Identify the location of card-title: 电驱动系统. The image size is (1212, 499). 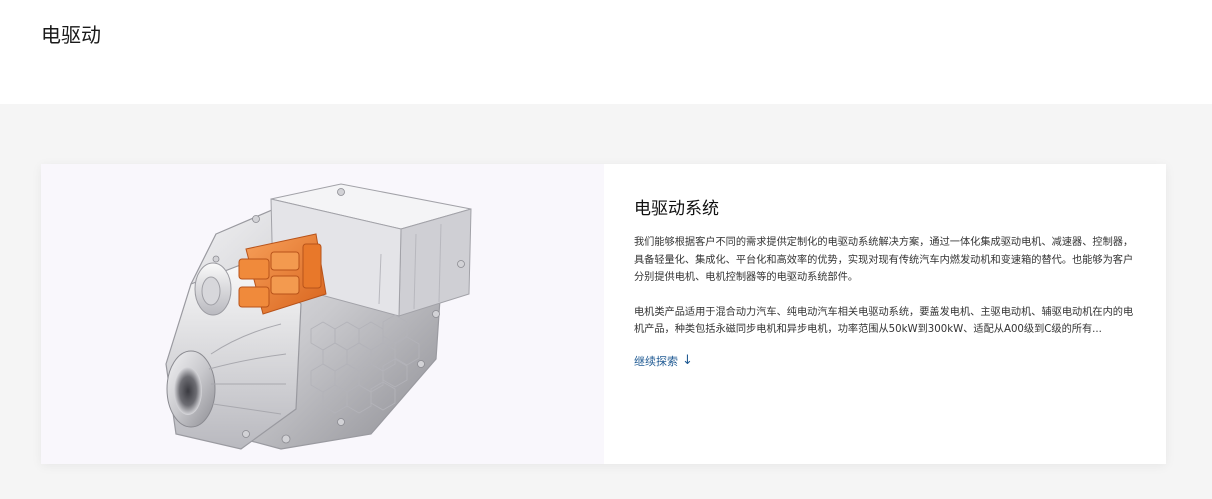
(676, 209).